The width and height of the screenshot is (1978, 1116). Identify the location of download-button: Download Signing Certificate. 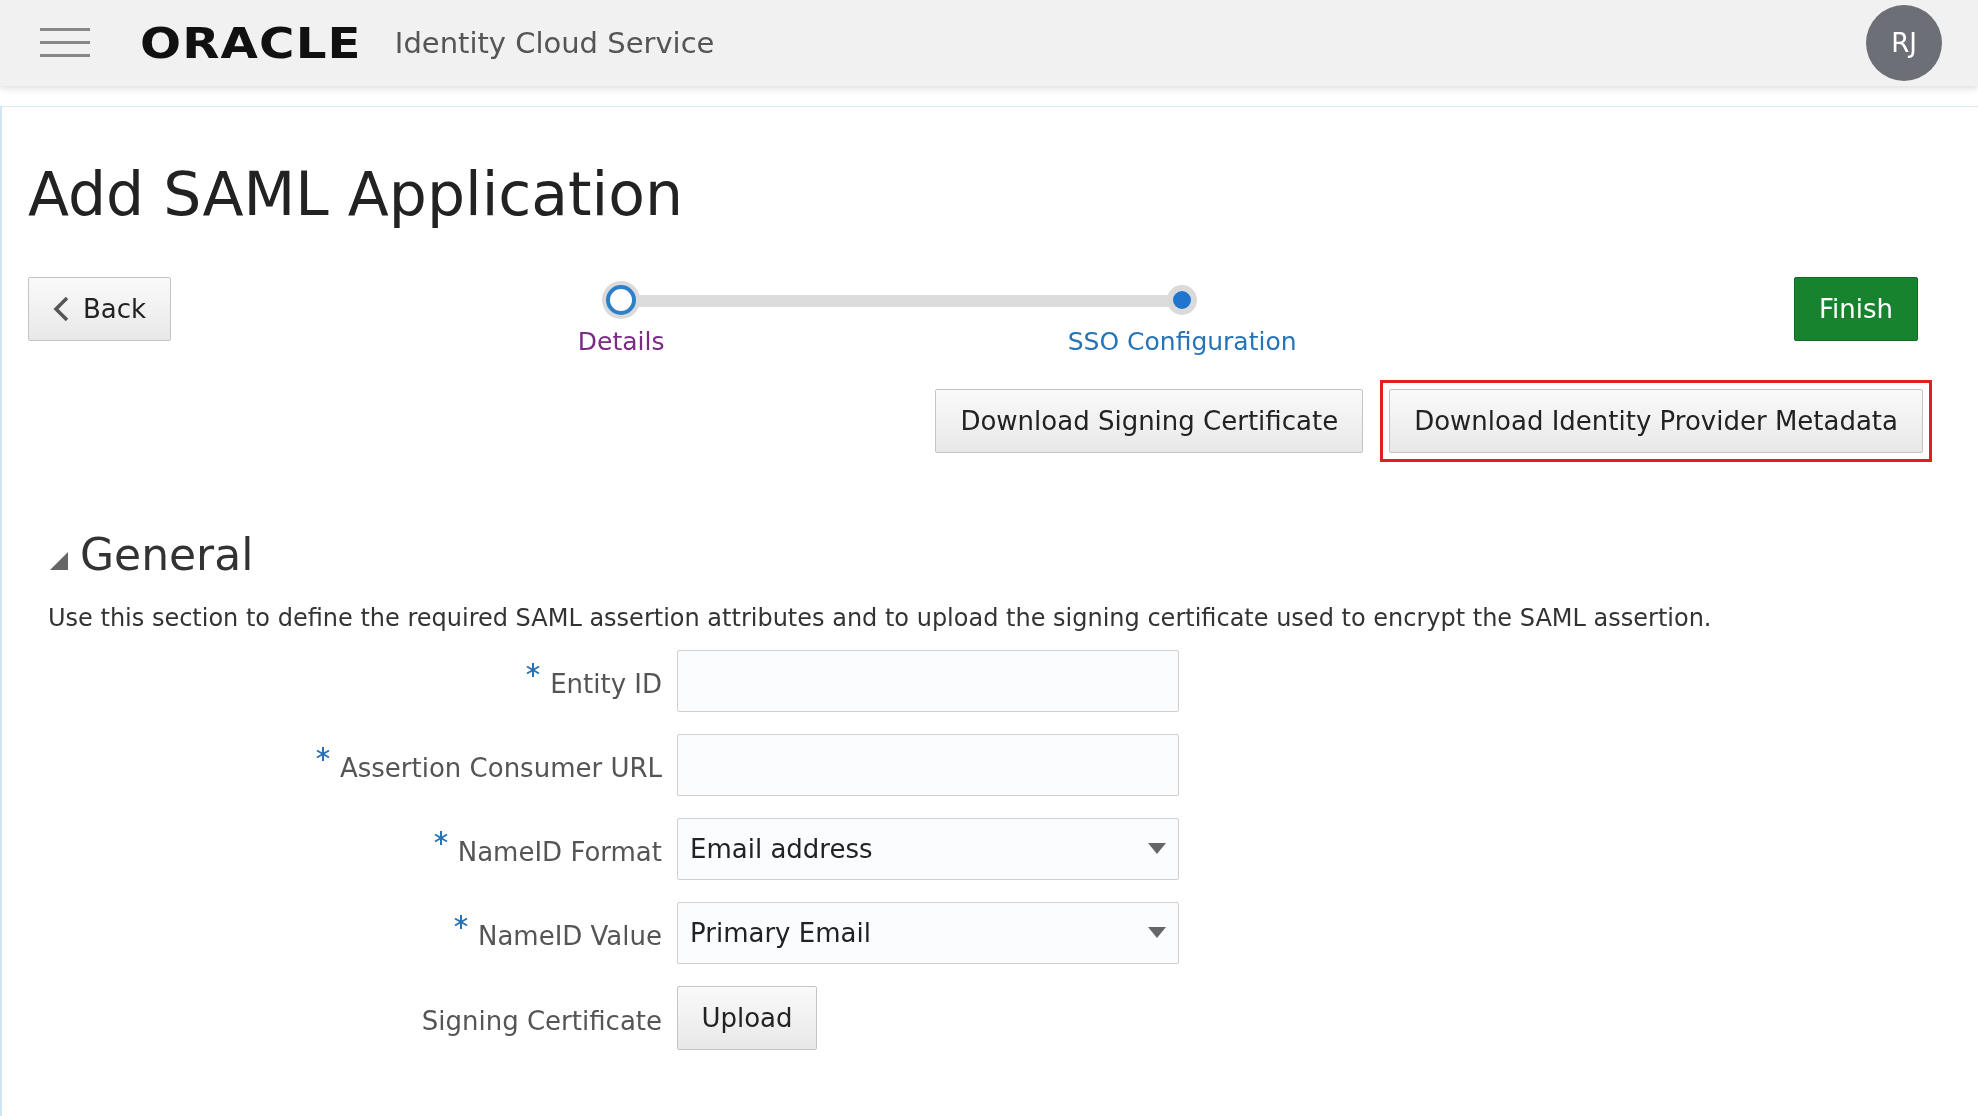
(1149, 421).